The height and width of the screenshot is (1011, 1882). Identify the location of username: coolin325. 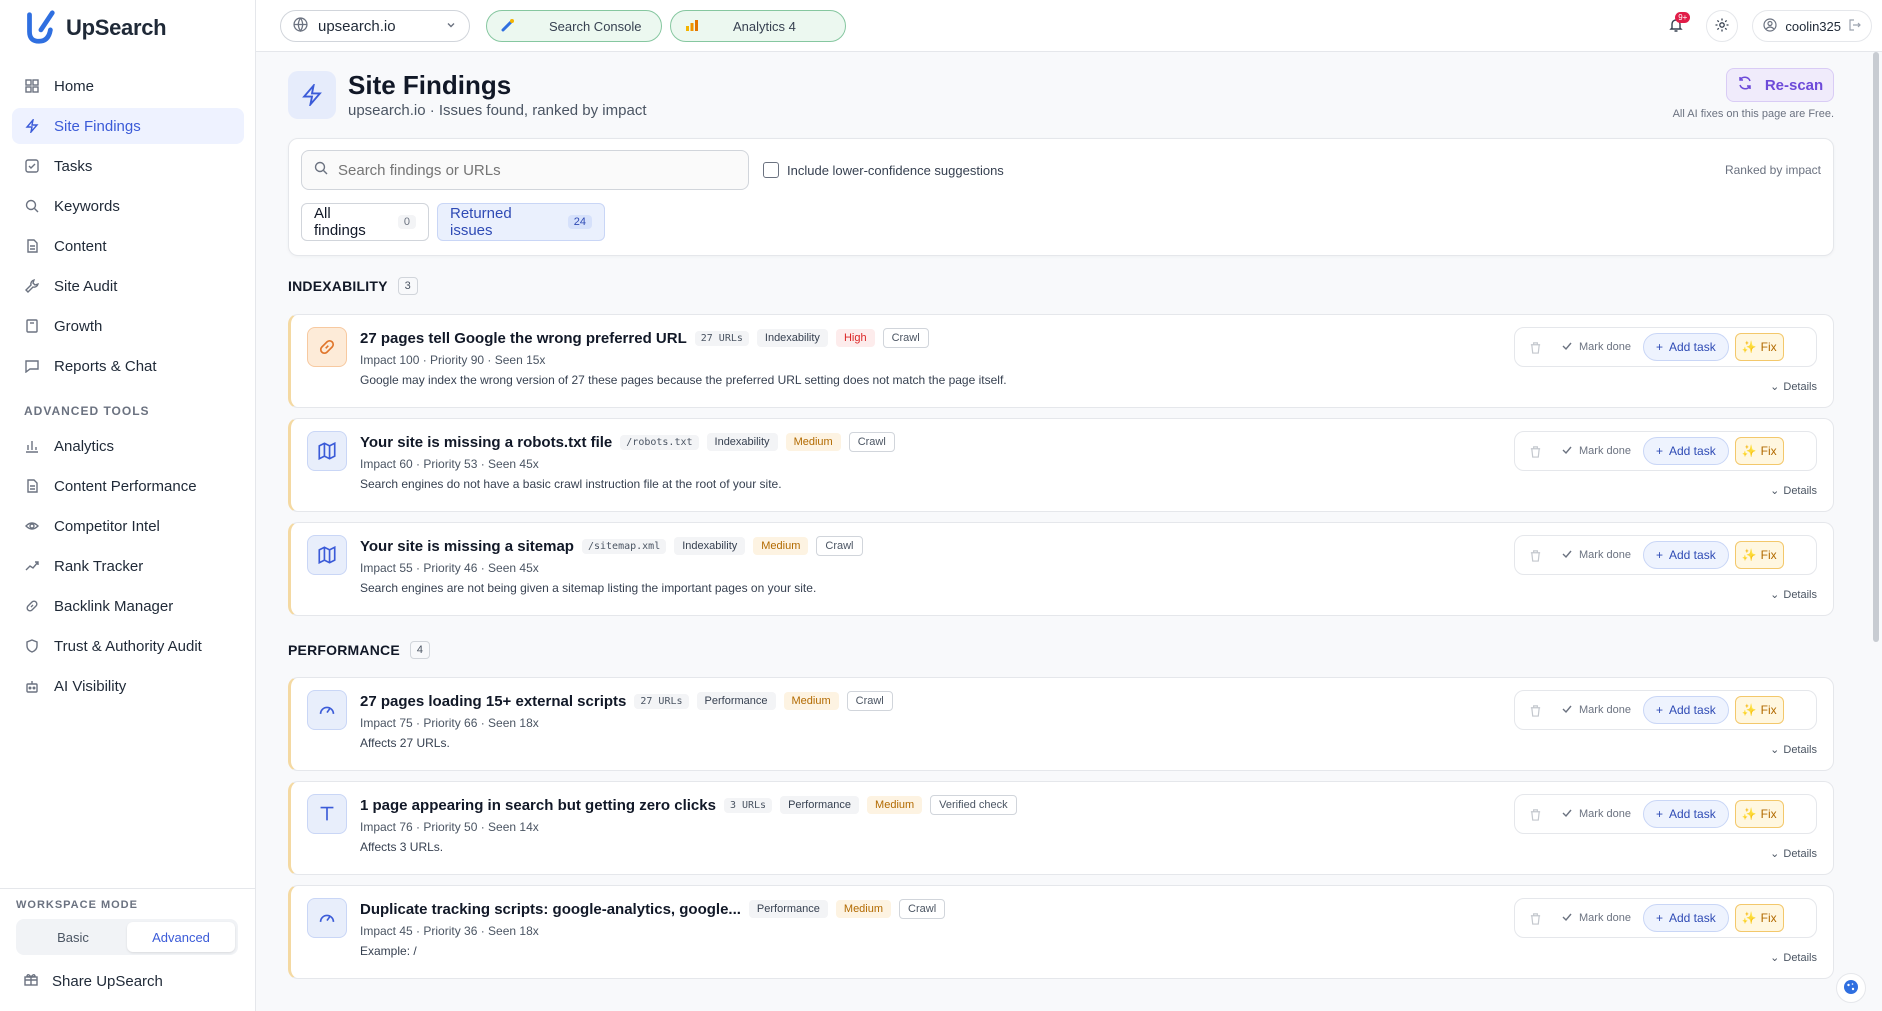
(1813, 26).